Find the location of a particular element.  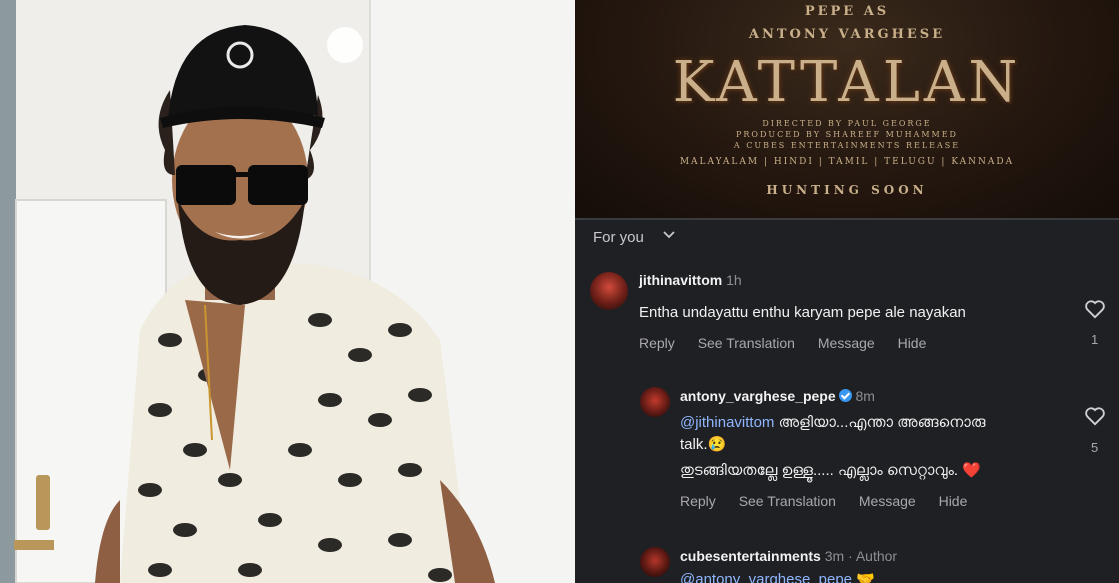

poster-coming: HUNTING SOON is located at coordinates (847, 190).